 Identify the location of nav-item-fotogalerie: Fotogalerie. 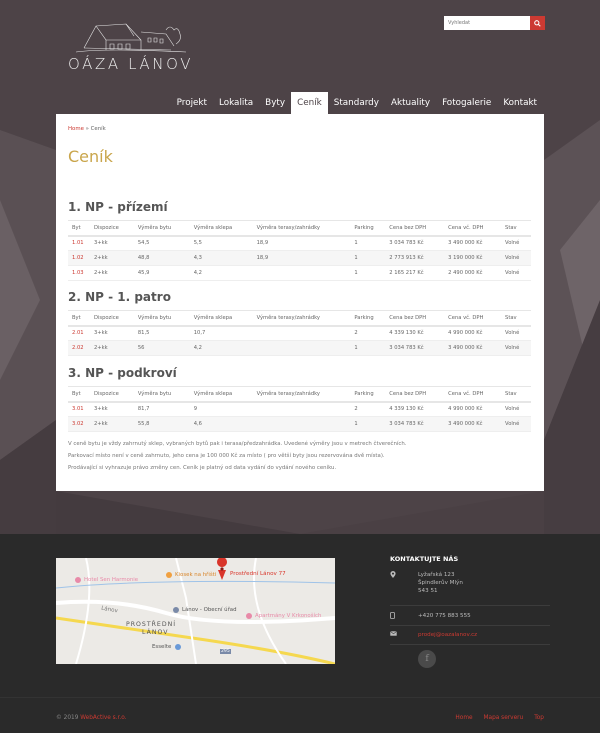
(466, 103).